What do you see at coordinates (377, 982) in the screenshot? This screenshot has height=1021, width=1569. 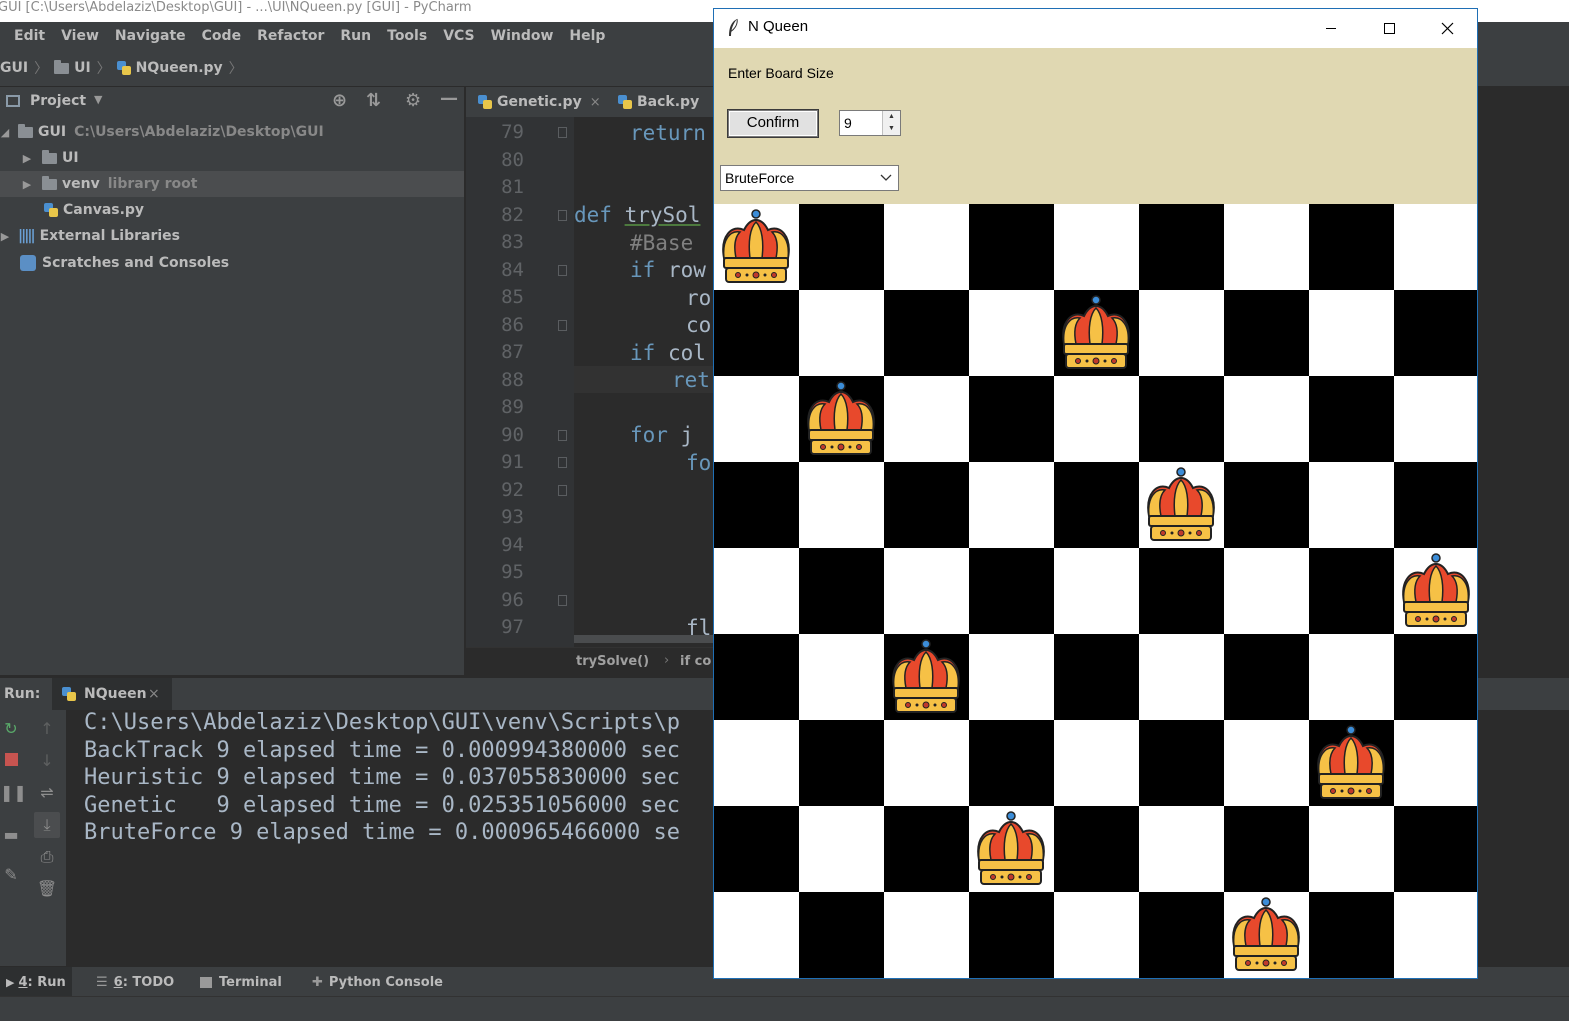 I see `tool-tab-python-console: ✚ Python Console` at bounding box center [377, 982].